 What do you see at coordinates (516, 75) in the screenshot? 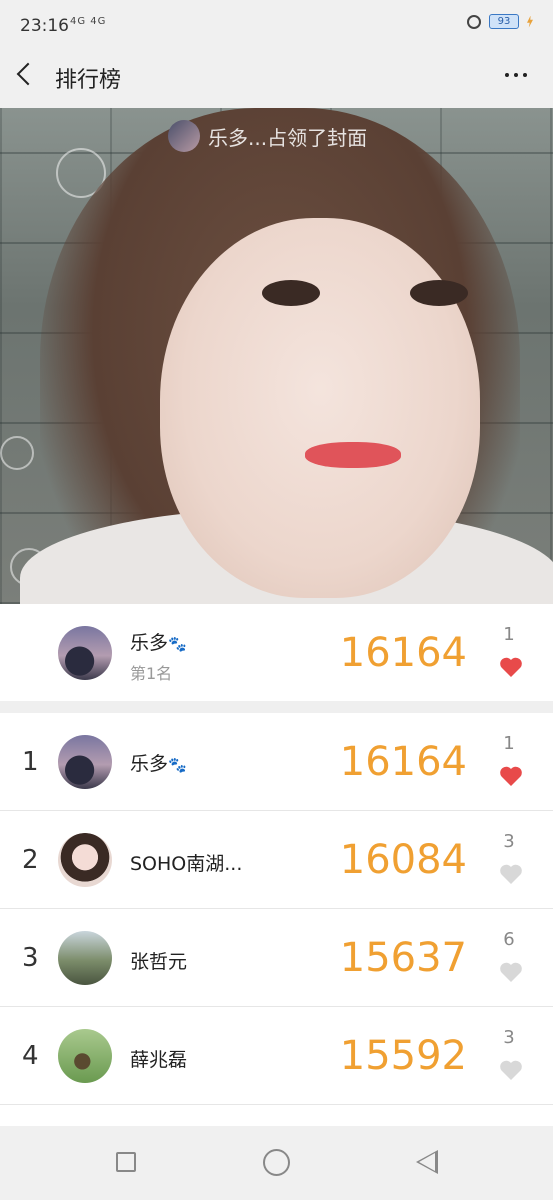
I see `more-icon` at bounding box center [516, 75].